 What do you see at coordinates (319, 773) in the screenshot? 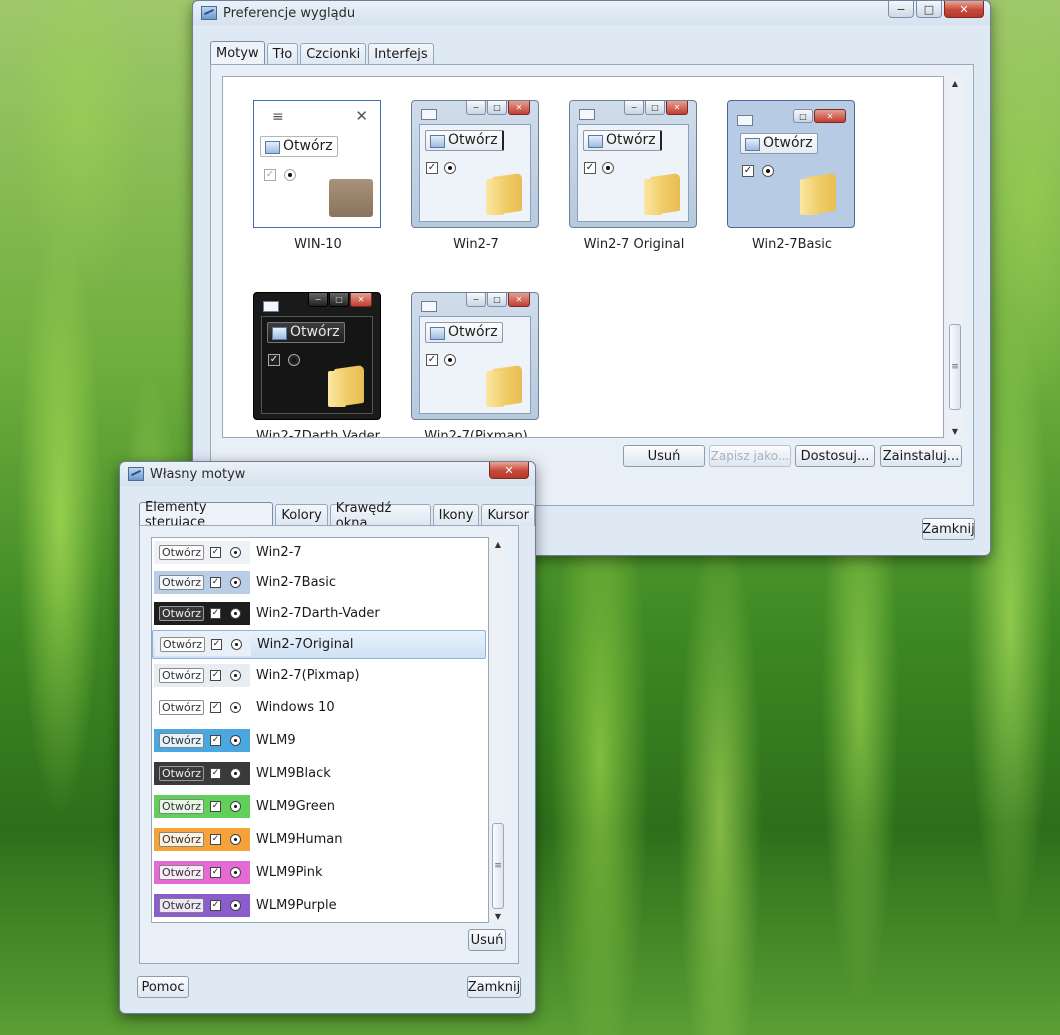
I see `style-list-item: Otwórz ✓ WLM9Black` at bounding box center [319, 773].